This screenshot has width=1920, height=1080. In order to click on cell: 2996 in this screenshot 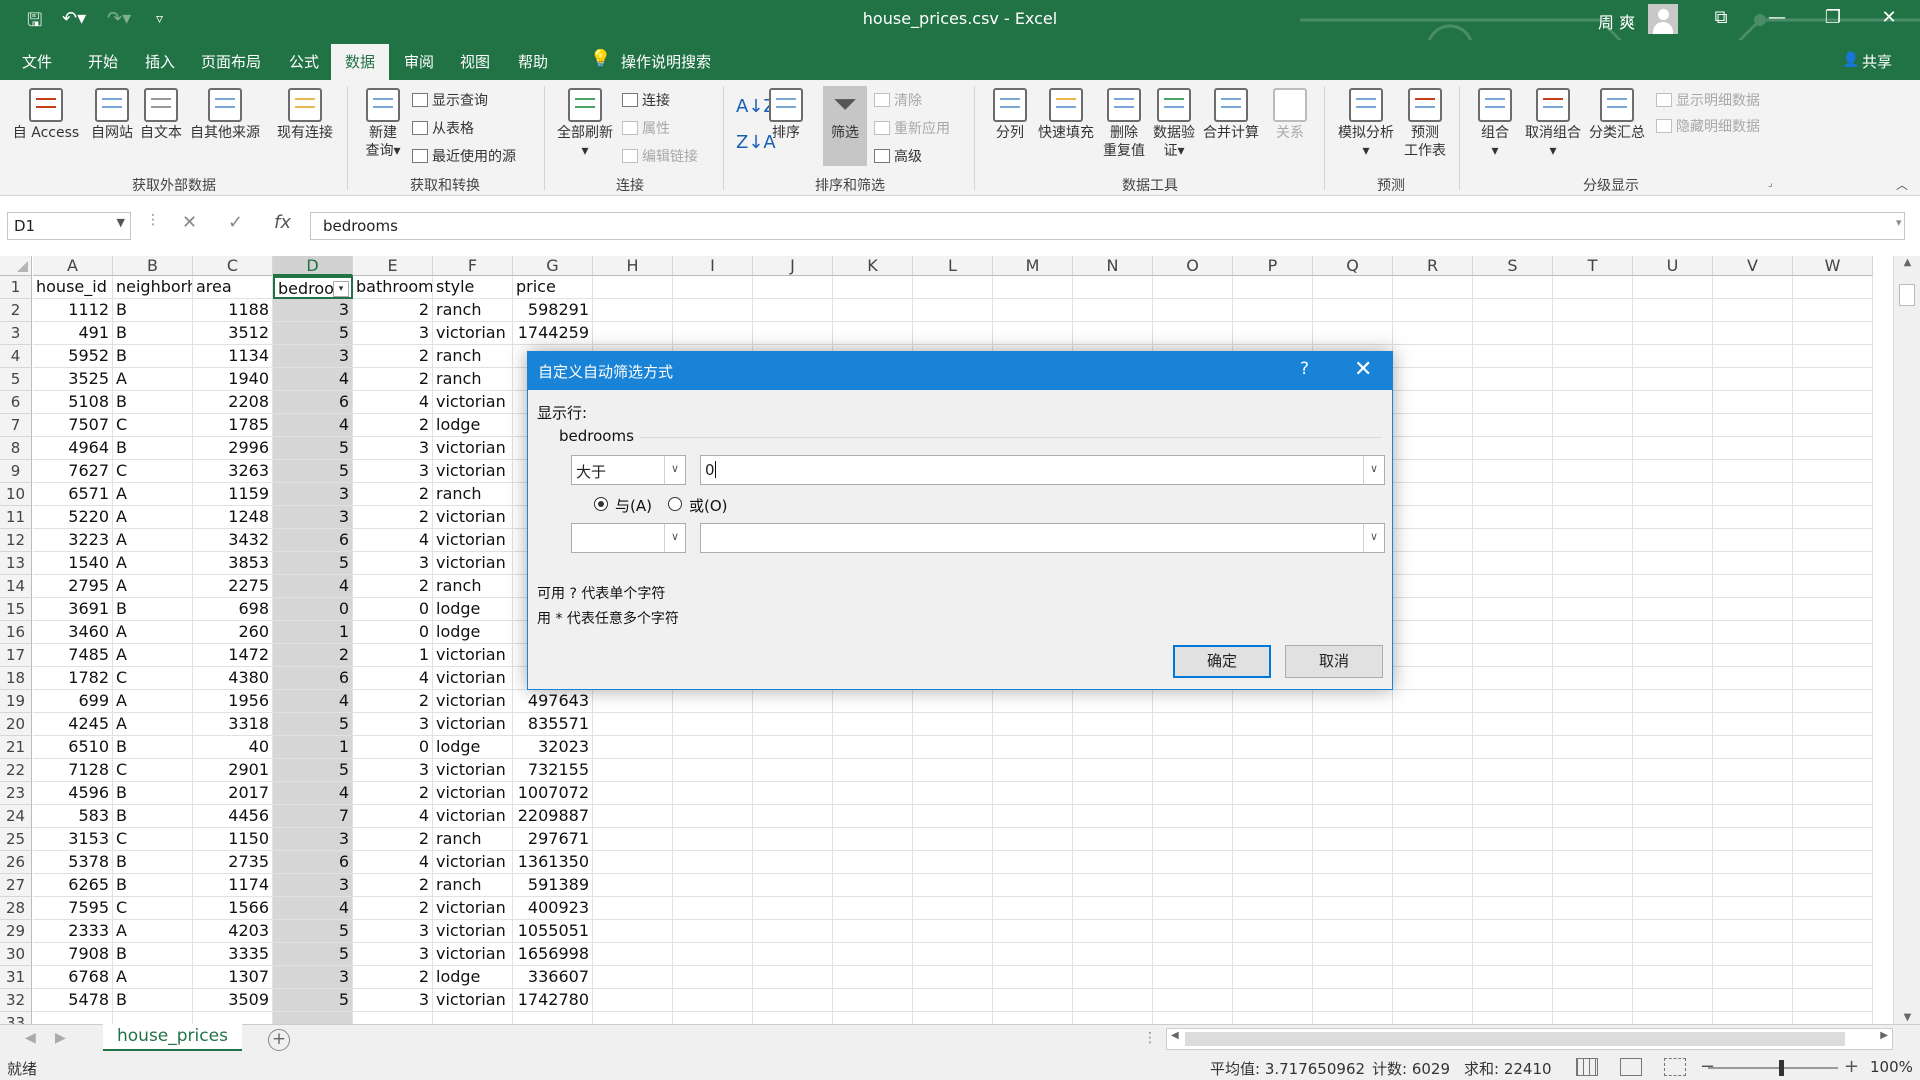, I will do `click(233, 448)`.